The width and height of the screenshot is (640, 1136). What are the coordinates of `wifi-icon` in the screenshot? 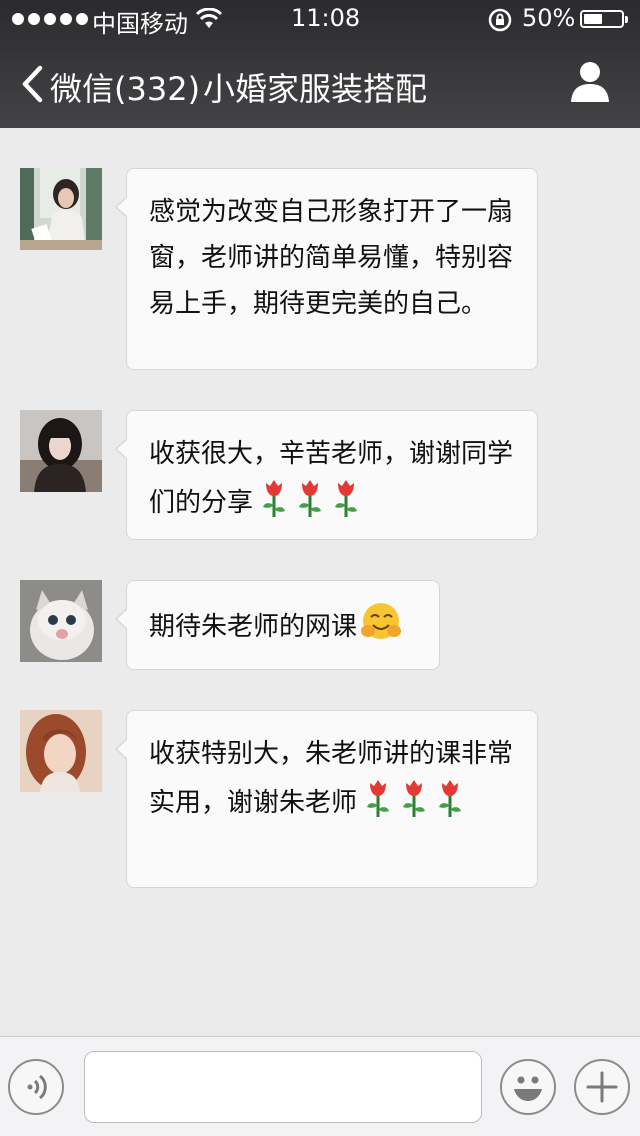 It's located at (209, 21).